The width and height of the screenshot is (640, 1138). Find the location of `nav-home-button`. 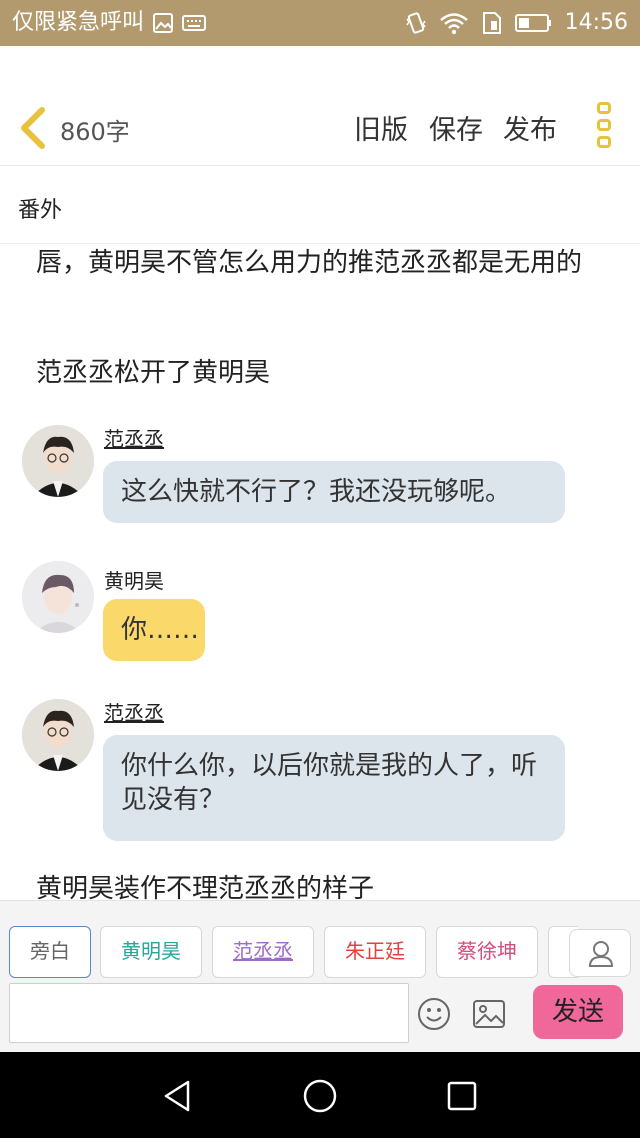

nav-home-button is located at coordinates (320, 1096).